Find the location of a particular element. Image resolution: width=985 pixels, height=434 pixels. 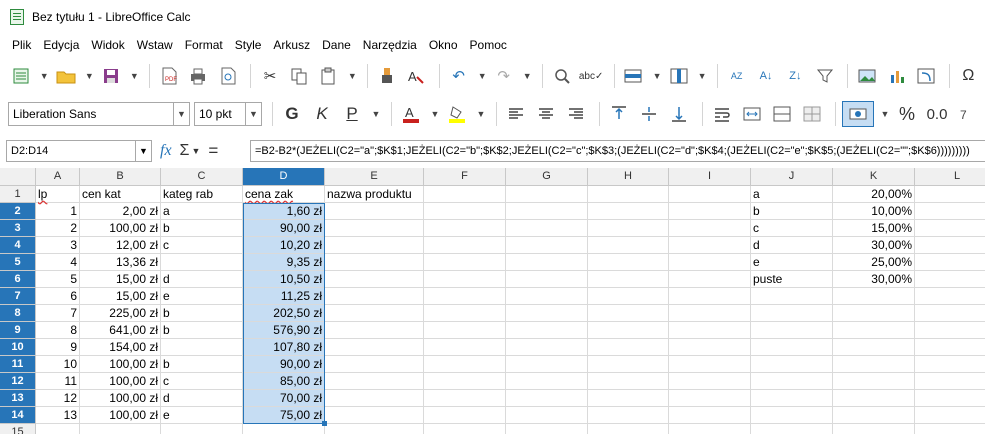

paste-icon is located at coordinates (328, 76).